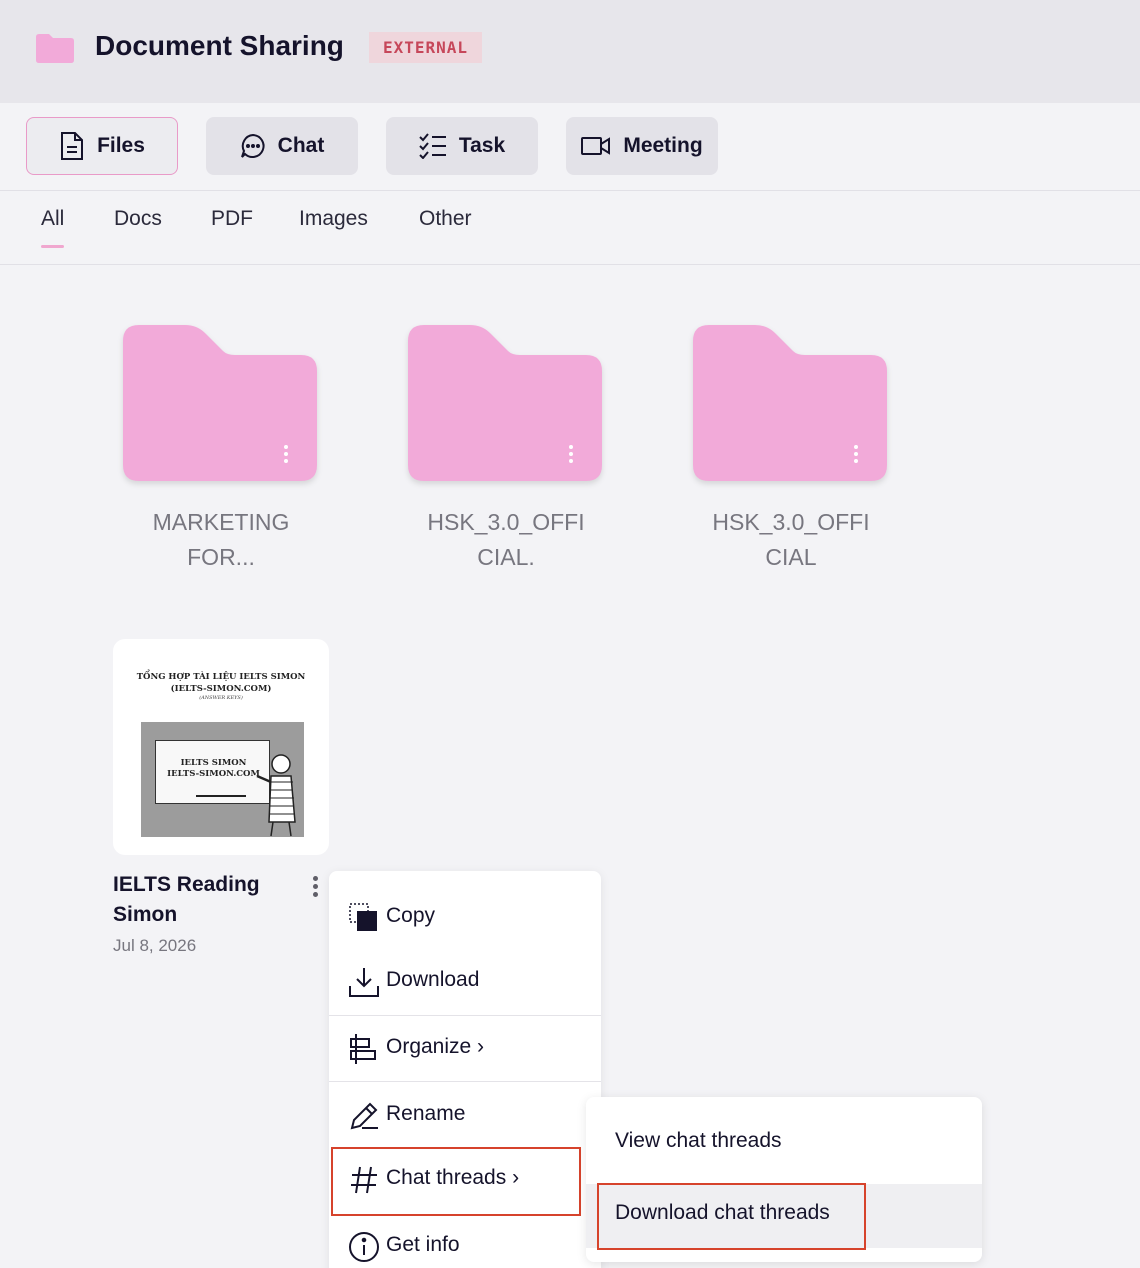 This screenshot has width=1140, height=1268. What do you see at coordinates (432, 146) in the screenshot?
I see `checklist-icon` at bounding box center [432, 146].